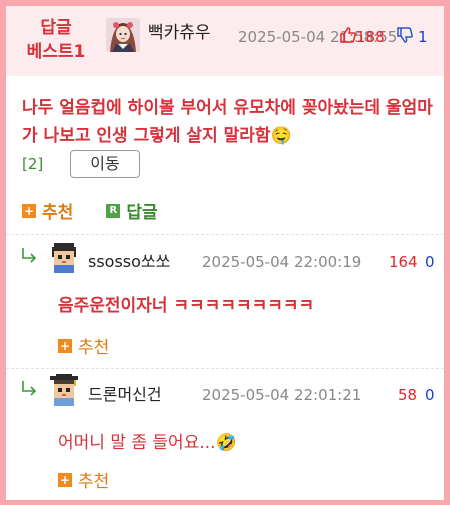  Describe the element at coordinates (186, 306) in the screenshot. I see `reply-text: 음주운전이자너 ㅋㅋㅋㅋㅋㅋㅋㅋㅋ` at that location.